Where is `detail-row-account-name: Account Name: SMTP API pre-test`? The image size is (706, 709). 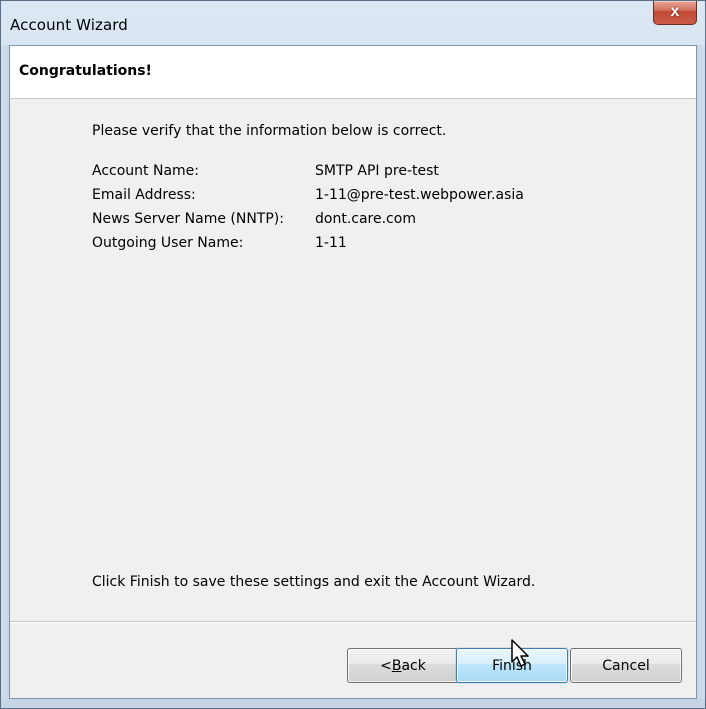 detail-row-account-name: Account Name: SMTP API pre-test is located at coordinates (352, 175).